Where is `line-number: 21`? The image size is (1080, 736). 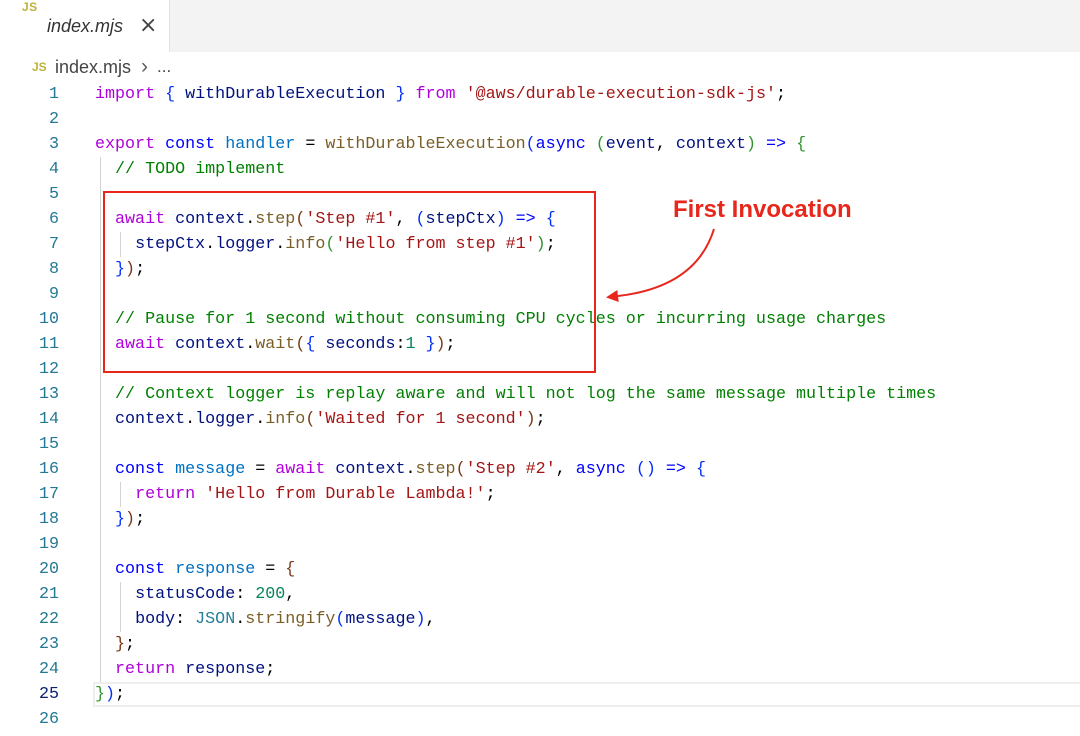
line-number: 21 is located at coordinates (29, 594).